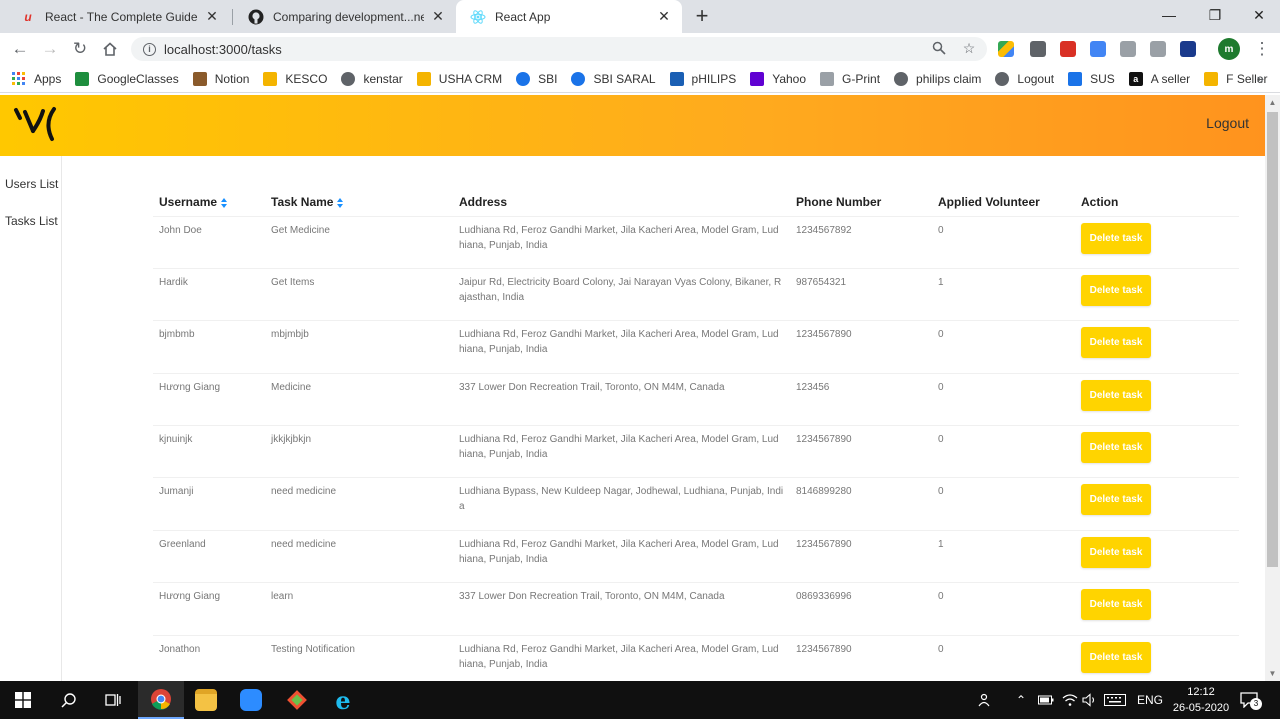 The height and width of the screenshot is (719, 1280). What do you see at coordinates (359, 203) in the screenshot?
I see `column-header-task-name: Task Name` at bounding box center [359, 203].